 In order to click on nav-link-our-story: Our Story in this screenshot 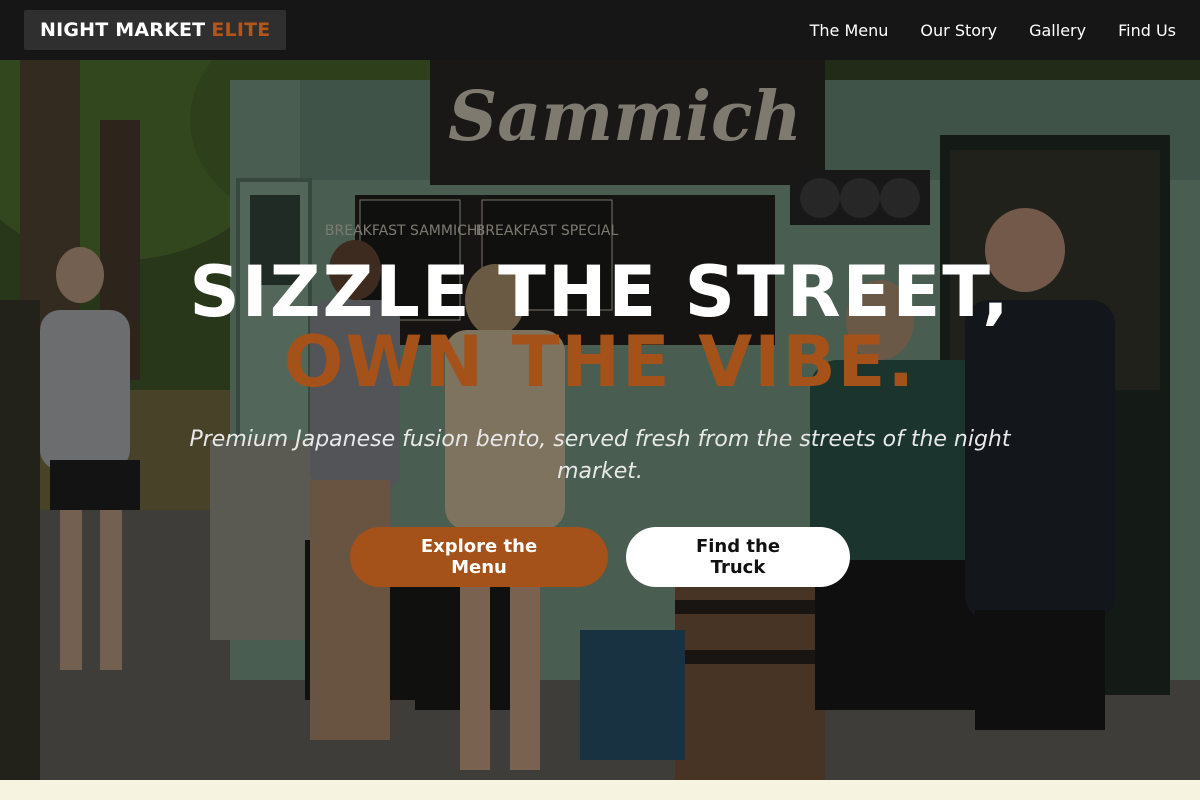, I will do `click(958, 30)`.